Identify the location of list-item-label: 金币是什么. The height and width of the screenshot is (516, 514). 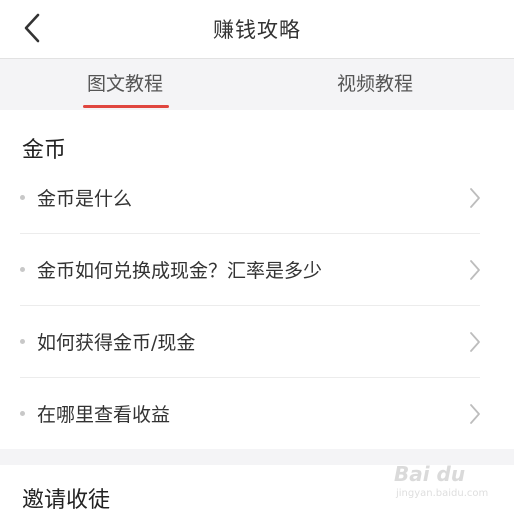
(85, 199).